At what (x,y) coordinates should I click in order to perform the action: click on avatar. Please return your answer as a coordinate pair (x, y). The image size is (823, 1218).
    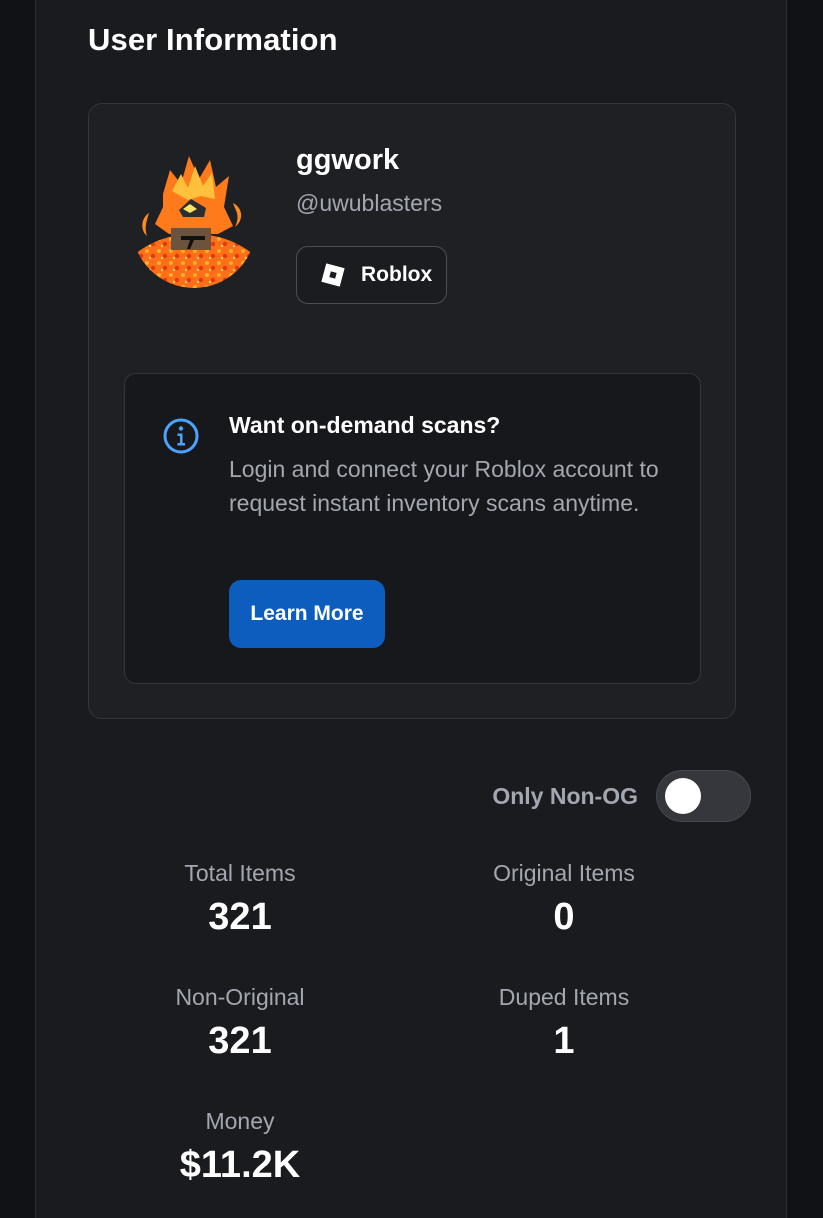
    Looking at the image, I should click on (194, 222).